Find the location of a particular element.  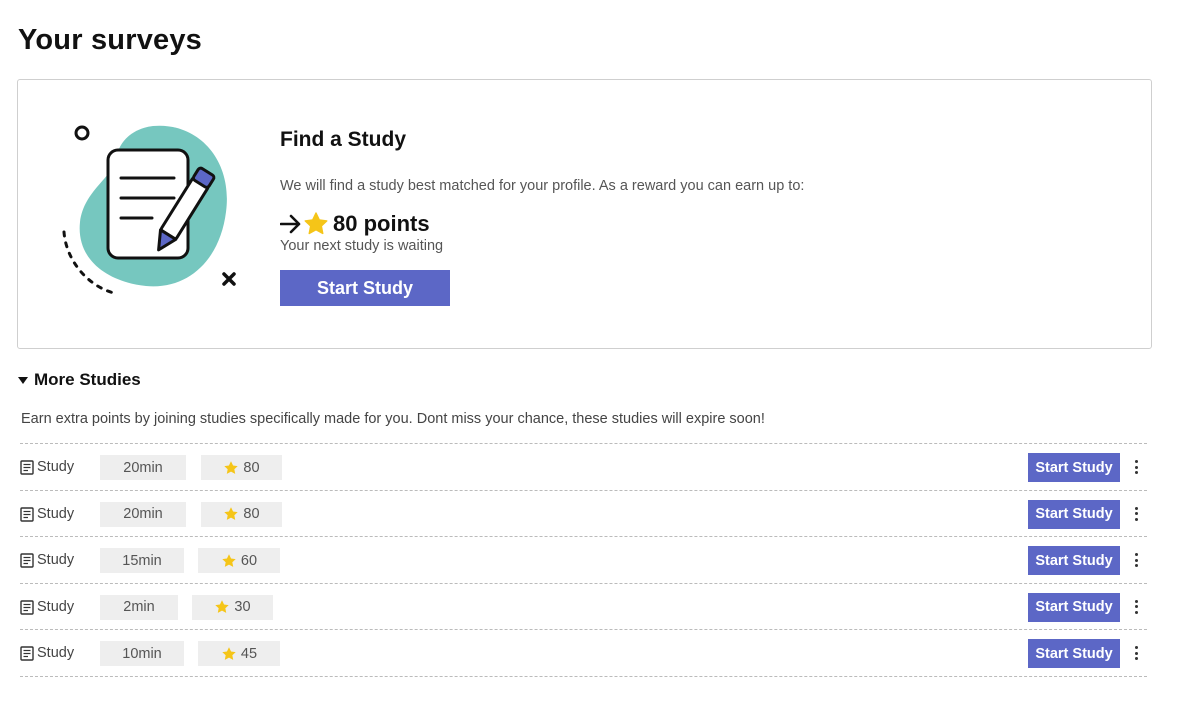

points-value: 45 is located at coordinates (249, 653).